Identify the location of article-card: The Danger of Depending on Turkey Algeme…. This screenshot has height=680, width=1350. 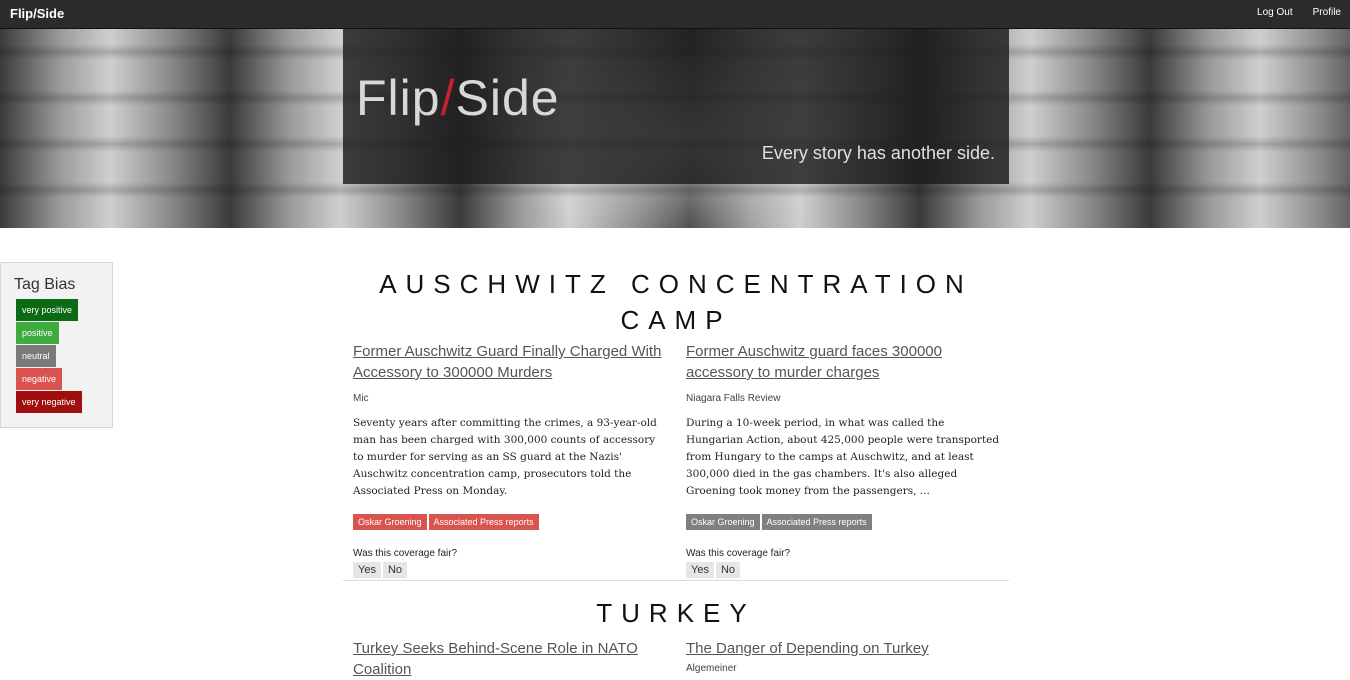
(843, 656).